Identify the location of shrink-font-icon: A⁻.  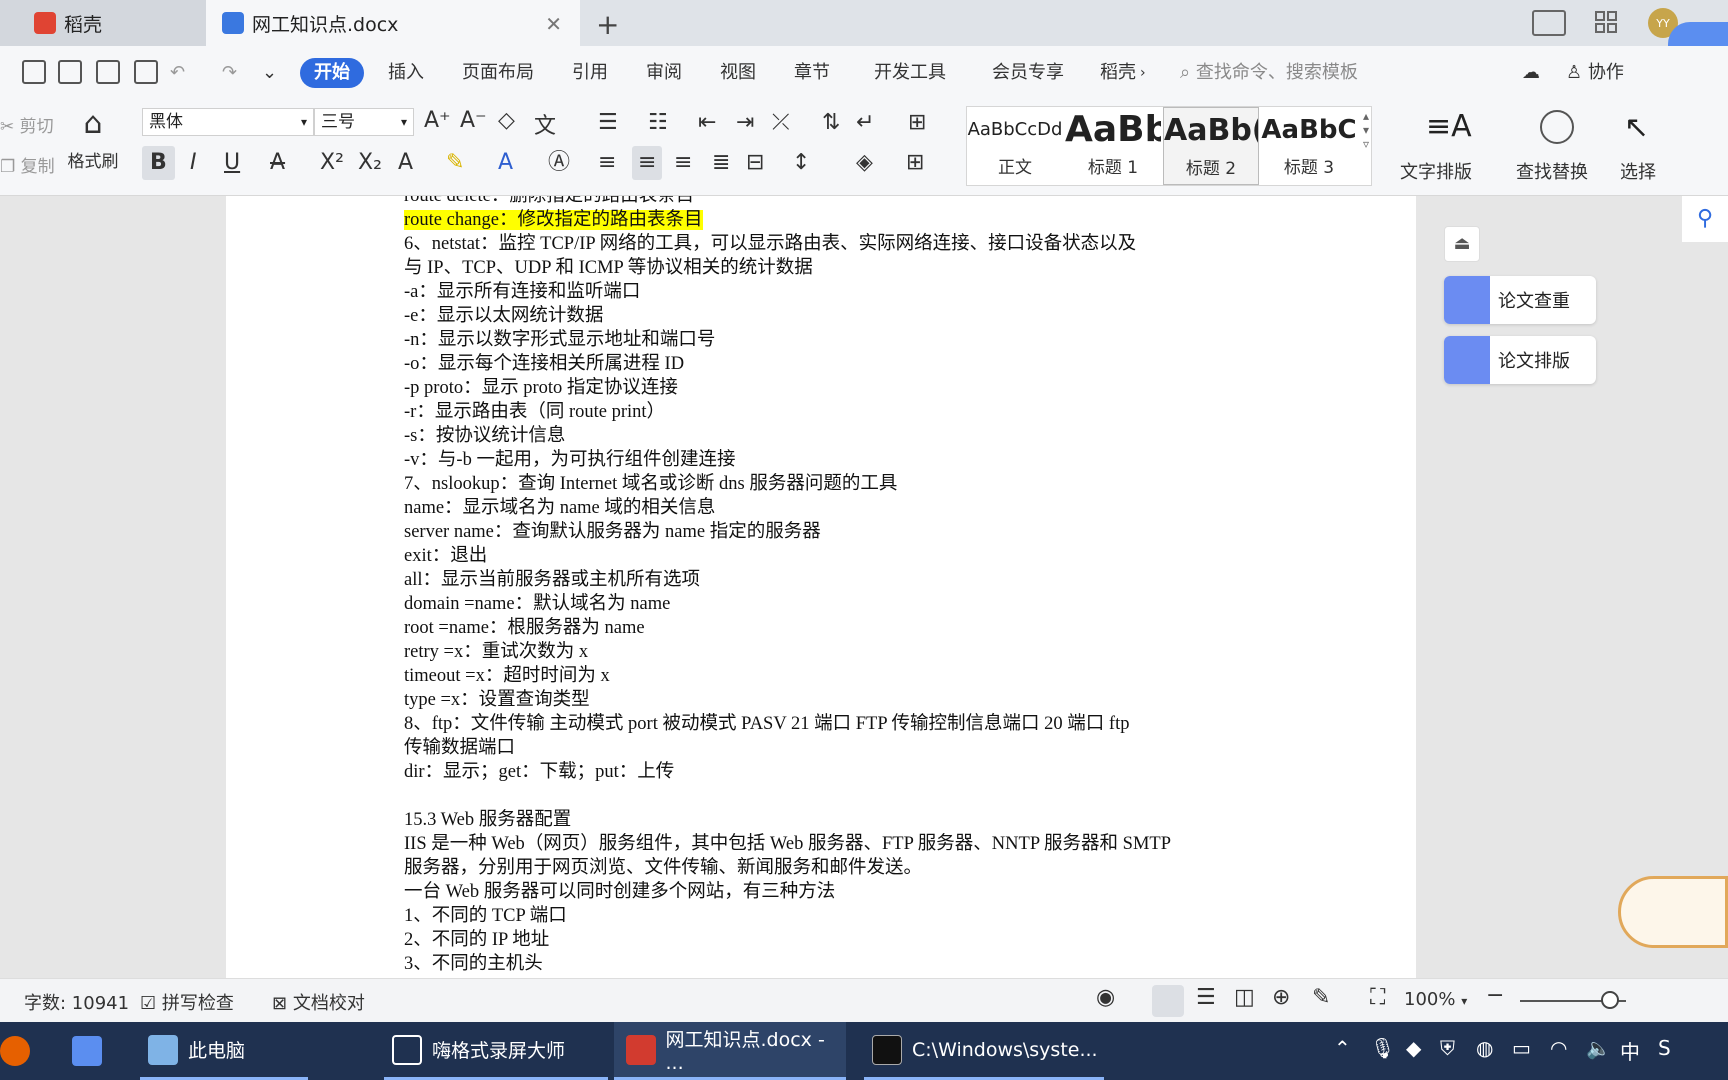
(473, 120).